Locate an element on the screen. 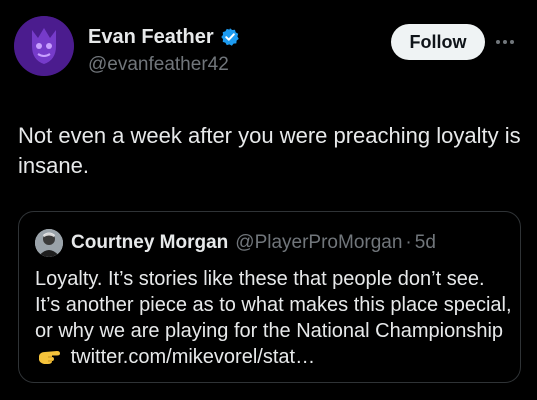 The width and height of the screenshot is (537, 400). verified-badge-icon is located at coordinates (229, 37).